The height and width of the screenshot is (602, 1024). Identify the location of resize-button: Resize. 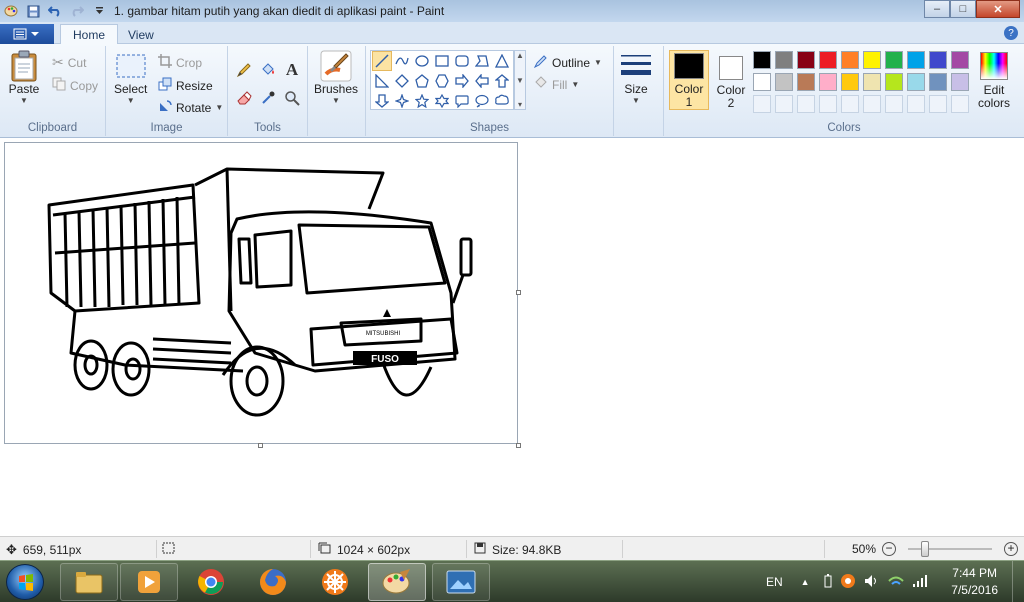
(185, 85).